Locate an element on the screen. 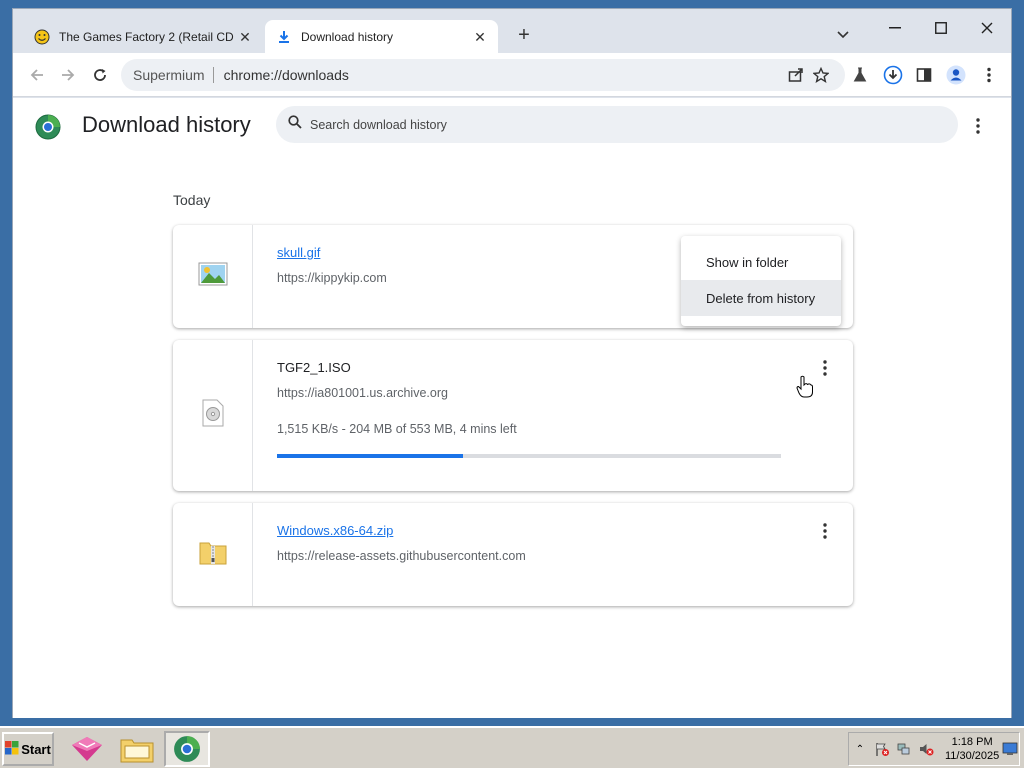  action-center-flag-icon is located at coordinates (882, 749).